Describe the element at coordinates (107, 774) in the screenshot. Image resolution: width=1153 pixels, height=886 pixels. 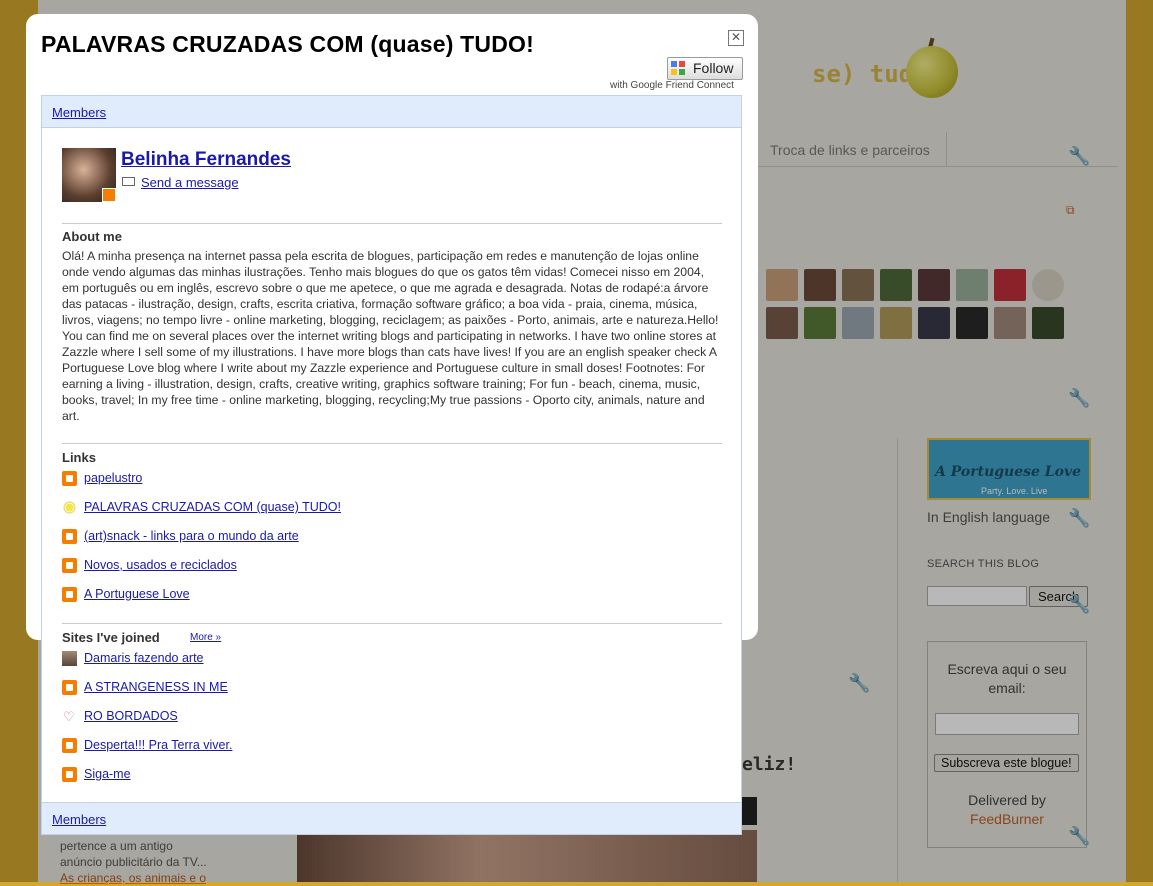
I see `site-label: Siga-me` at that location.